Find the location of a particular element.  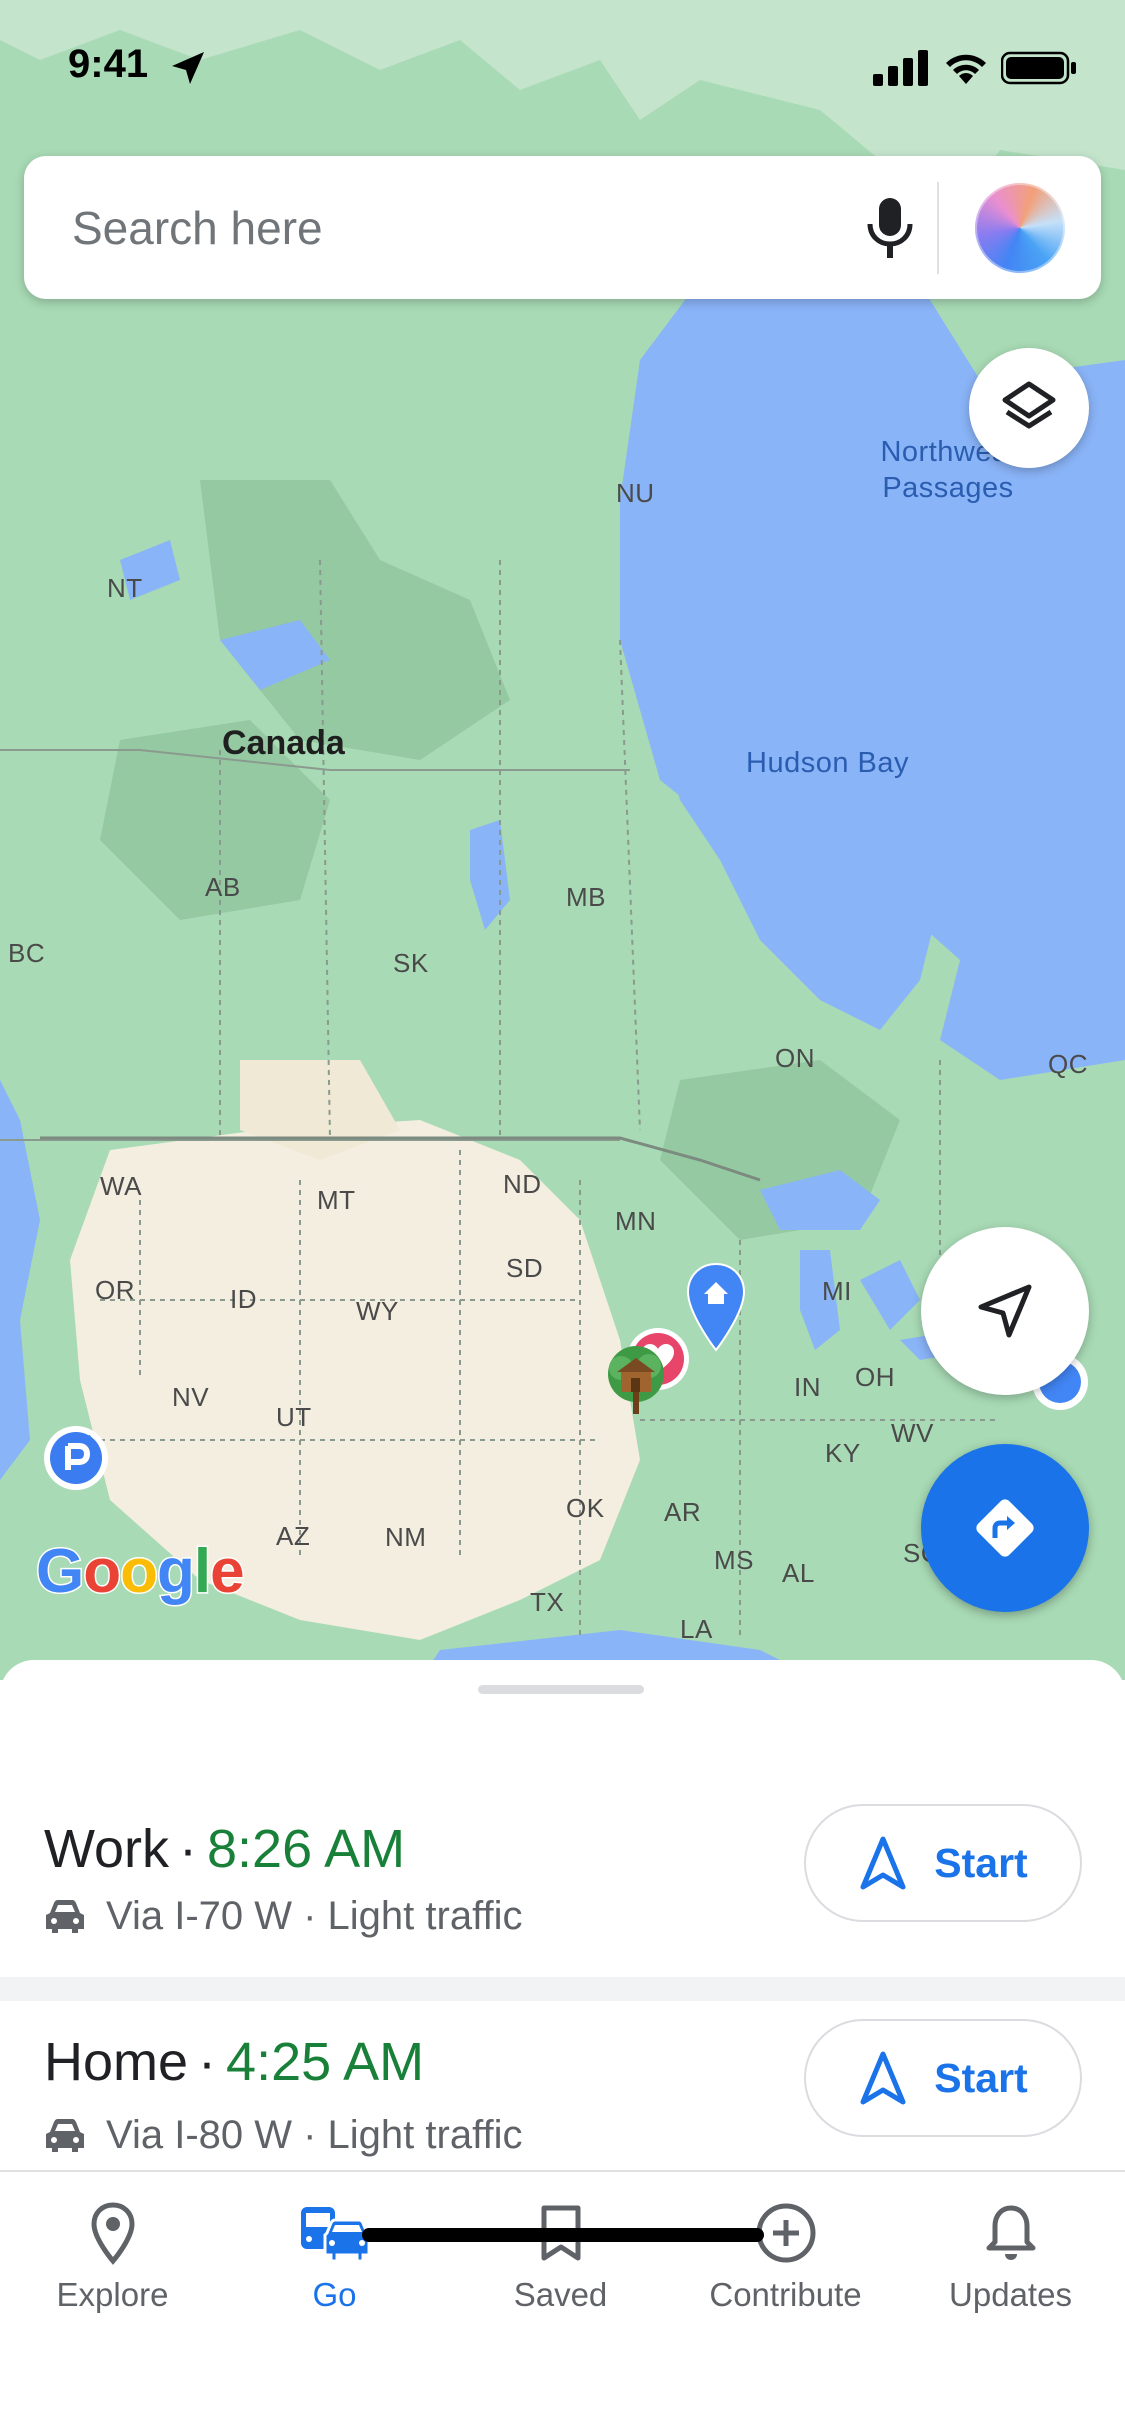

home-pin-icon is located at coordinates (716, 1309).